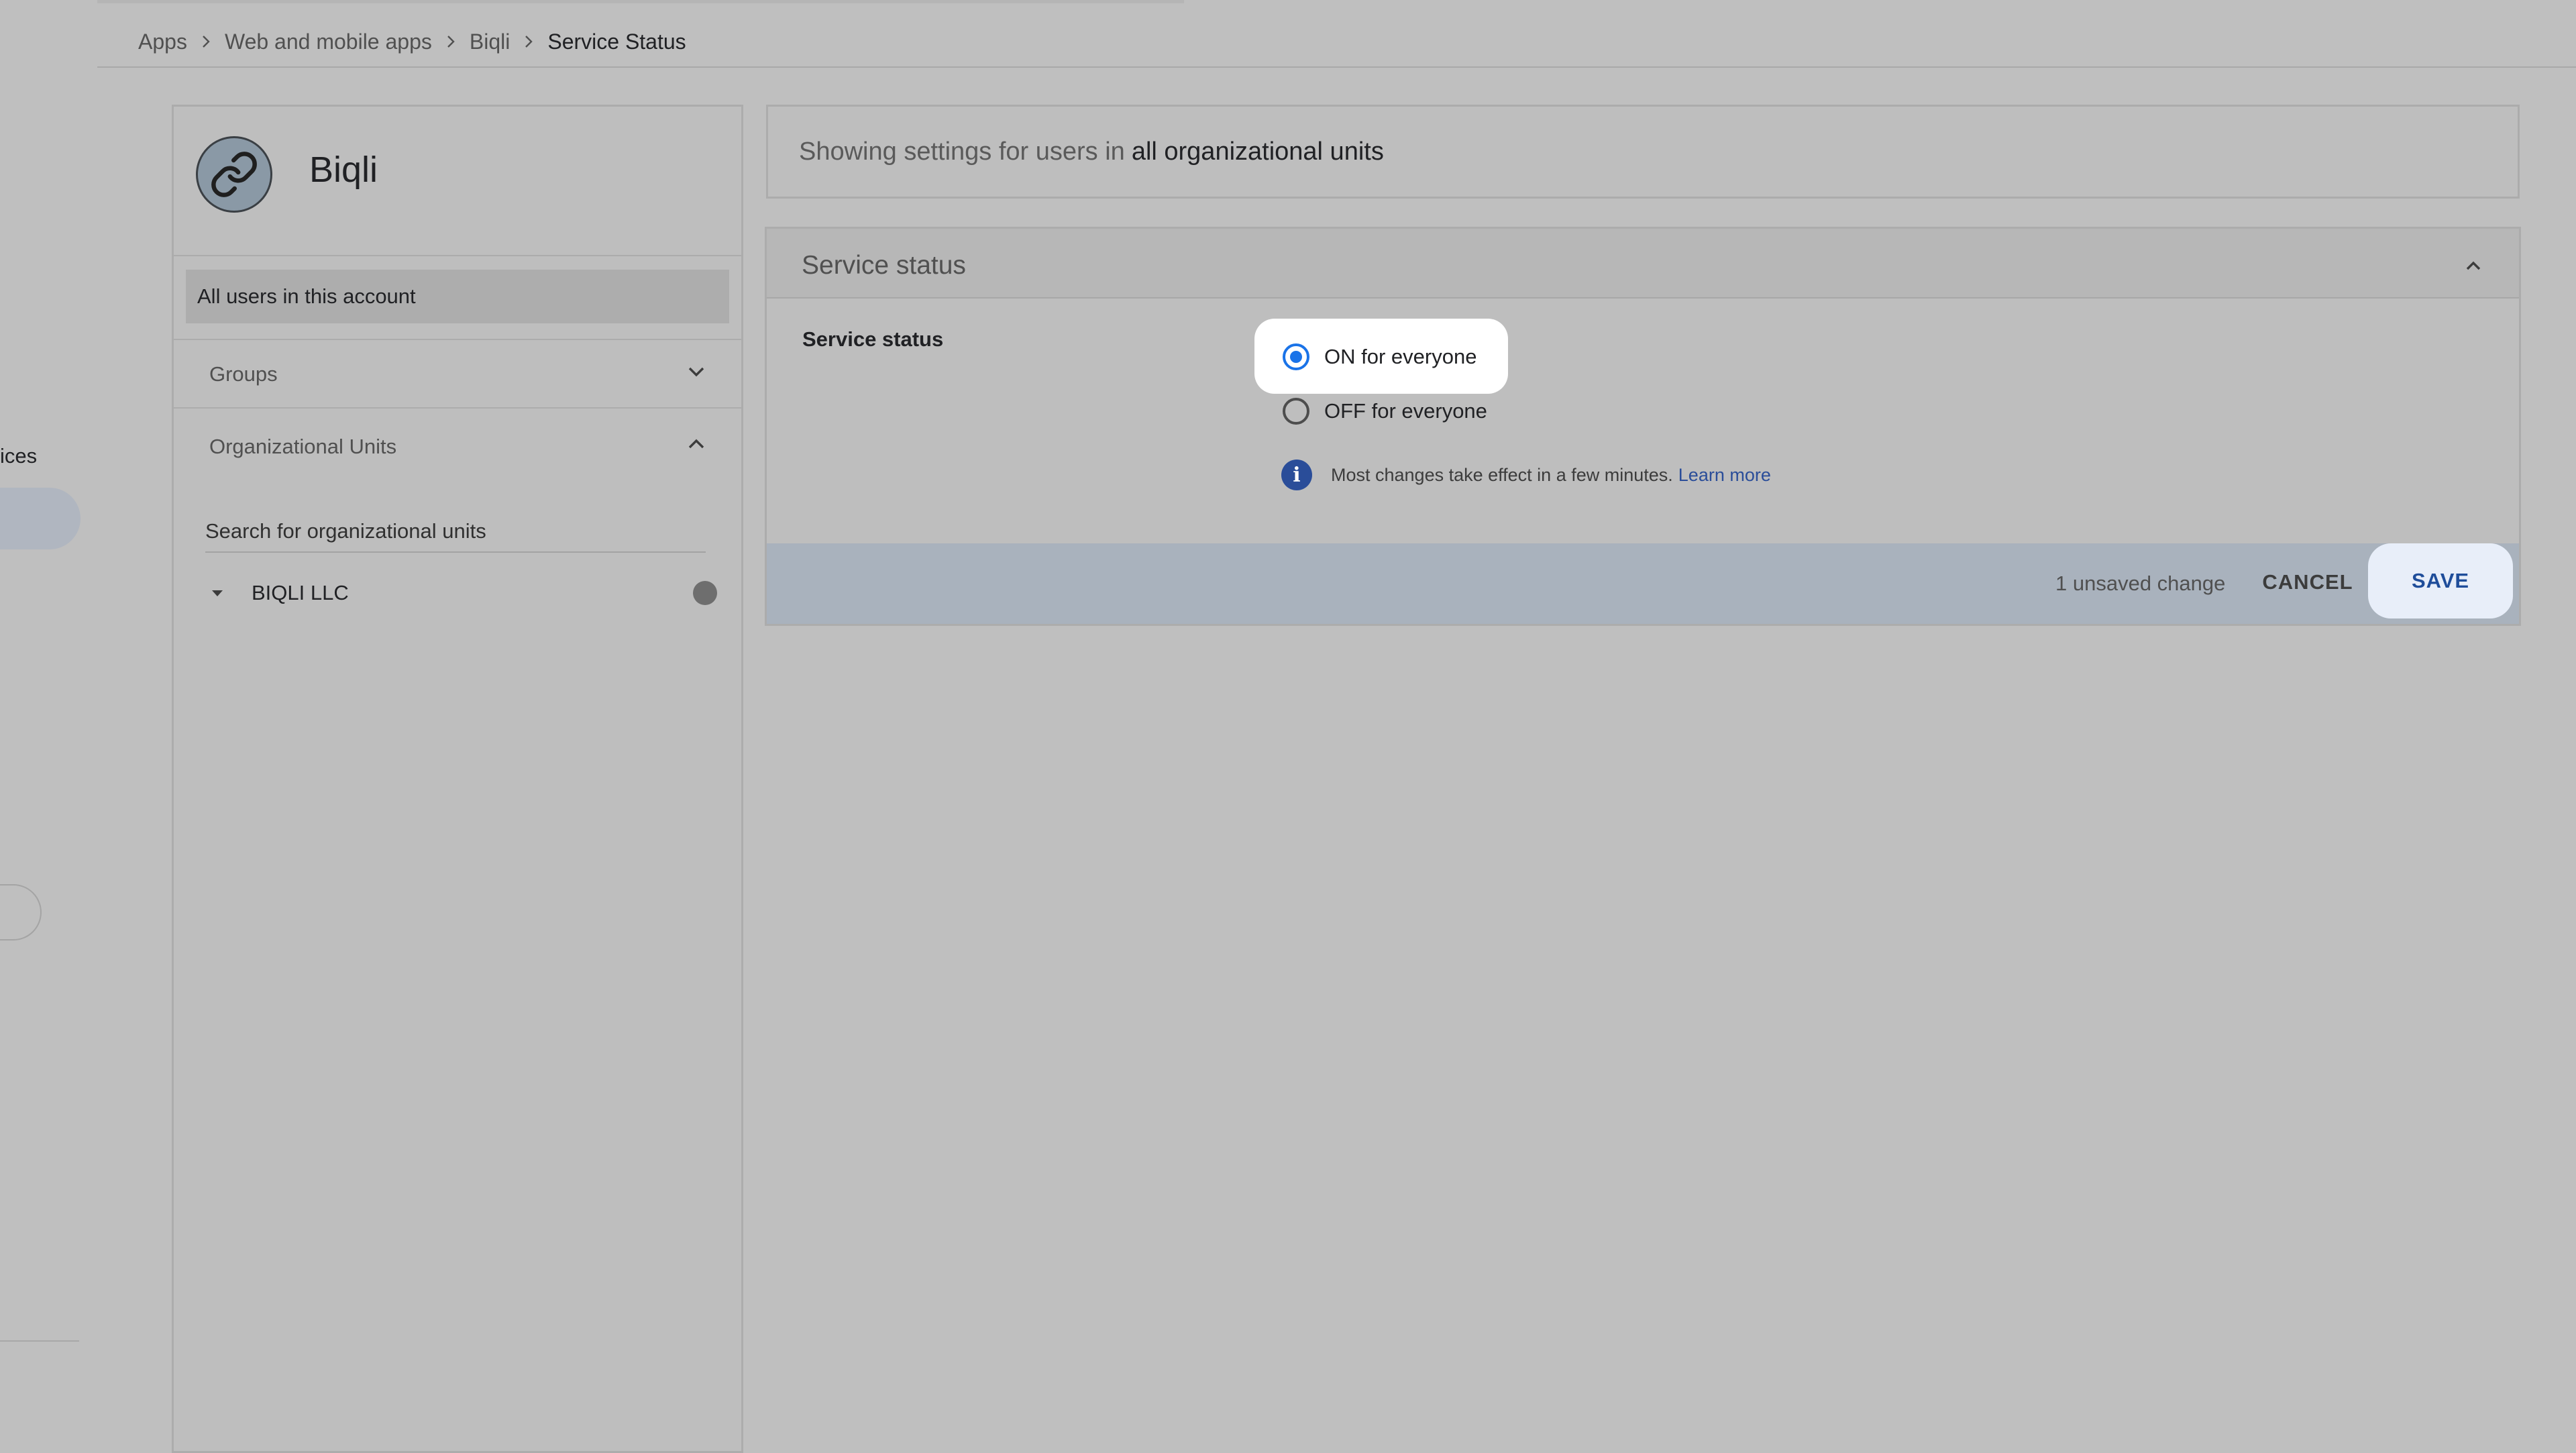 The image size is (2576, 1453). What do you see at coordinates (343, 170) in the screenshot?
I see `app-name: Biqli` at bounding box center [343, 170].